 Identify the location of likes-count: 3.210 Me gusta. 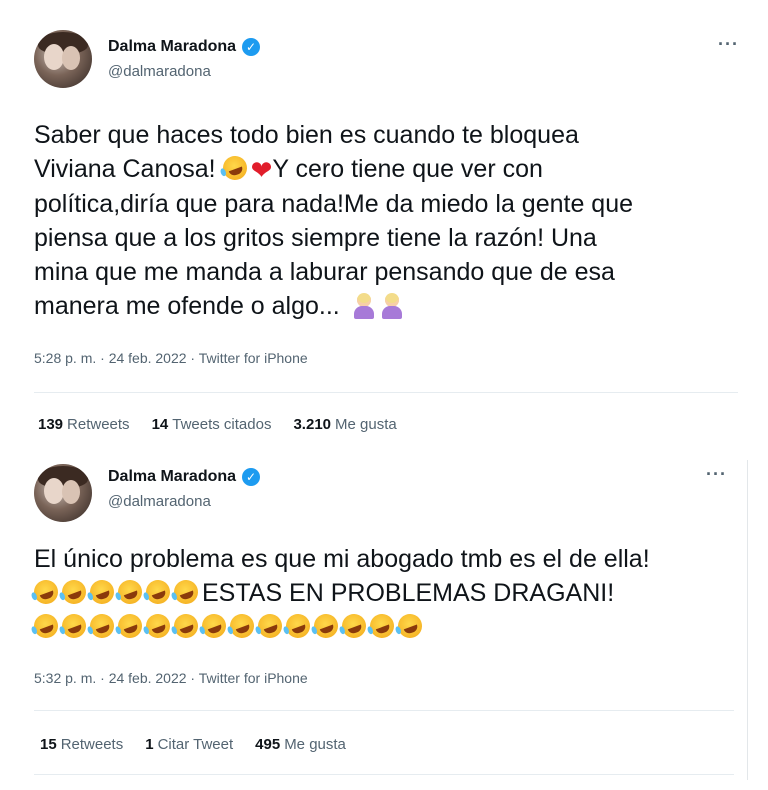
(344, 424).